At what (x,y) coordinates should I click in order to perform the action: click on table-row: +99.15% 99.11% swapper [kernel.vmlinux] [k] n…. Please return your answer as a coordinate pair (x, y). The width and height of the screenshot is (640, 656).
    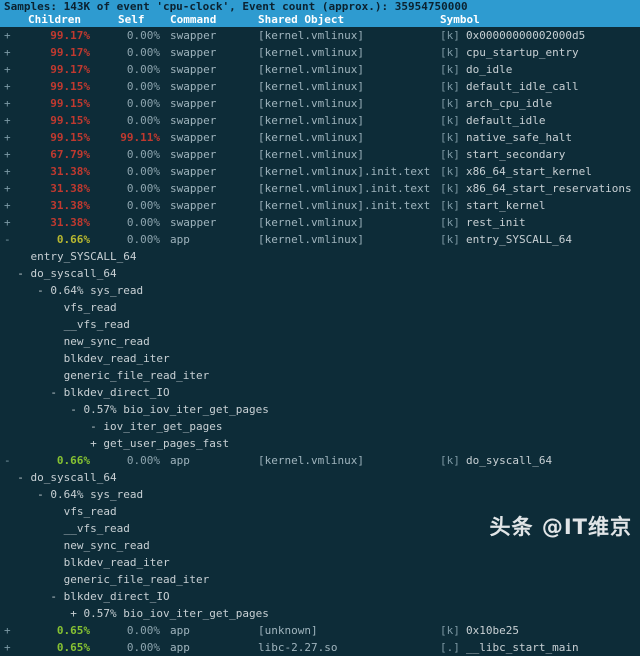
    Looking at the image, I should click on (320, 137).